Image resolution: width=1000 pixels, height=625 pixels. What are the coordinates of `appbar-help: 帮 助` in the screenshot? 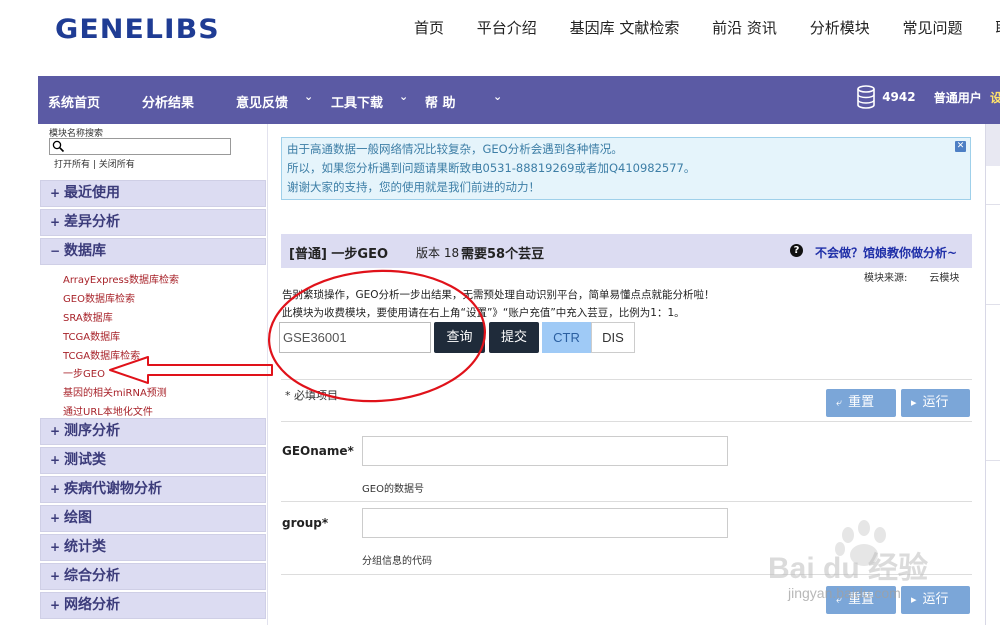 It's located at (440, 101).